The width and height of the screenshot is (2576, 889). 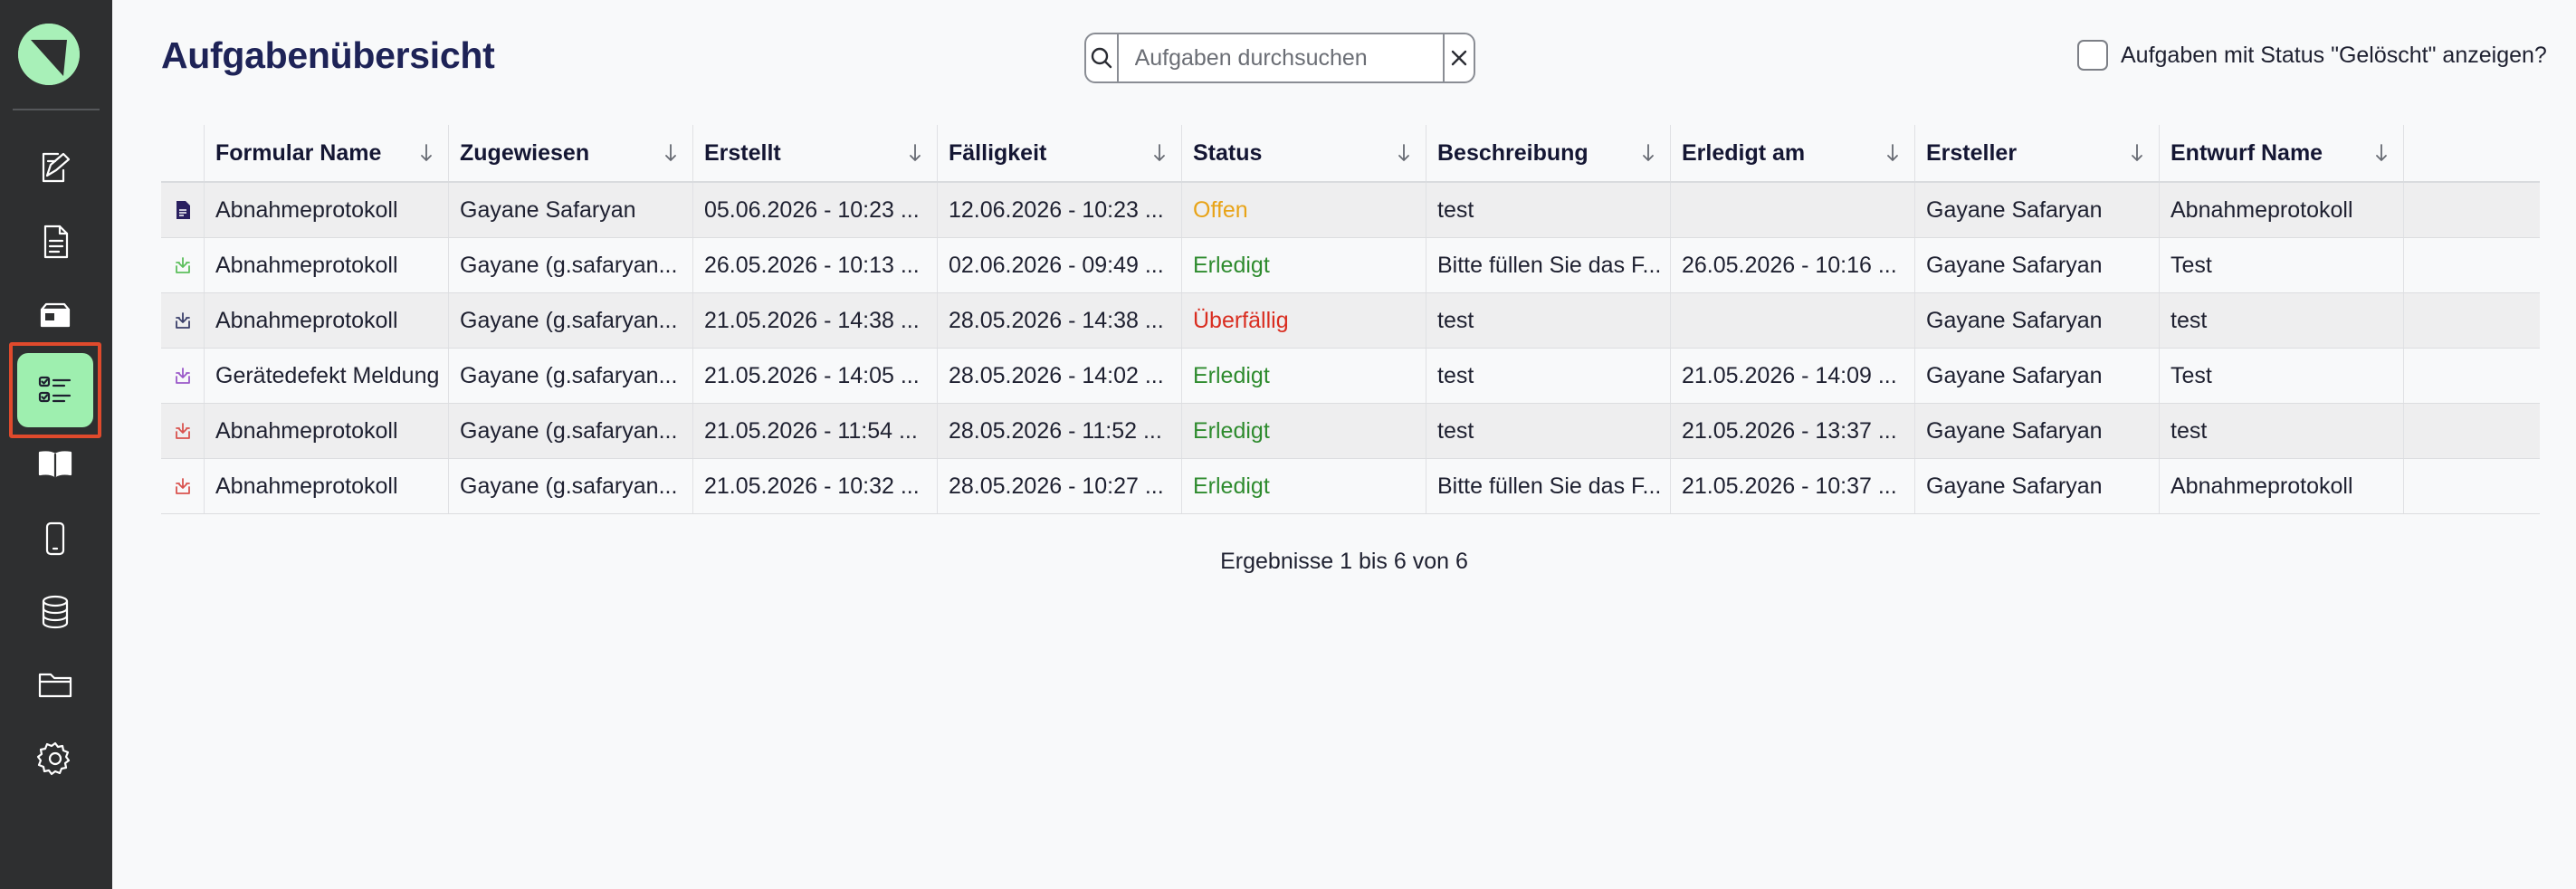 What do you see at coordinates (55, 758) in the screenshot?
I see `sidebar-item-settings` at bounding box center [55, 758].